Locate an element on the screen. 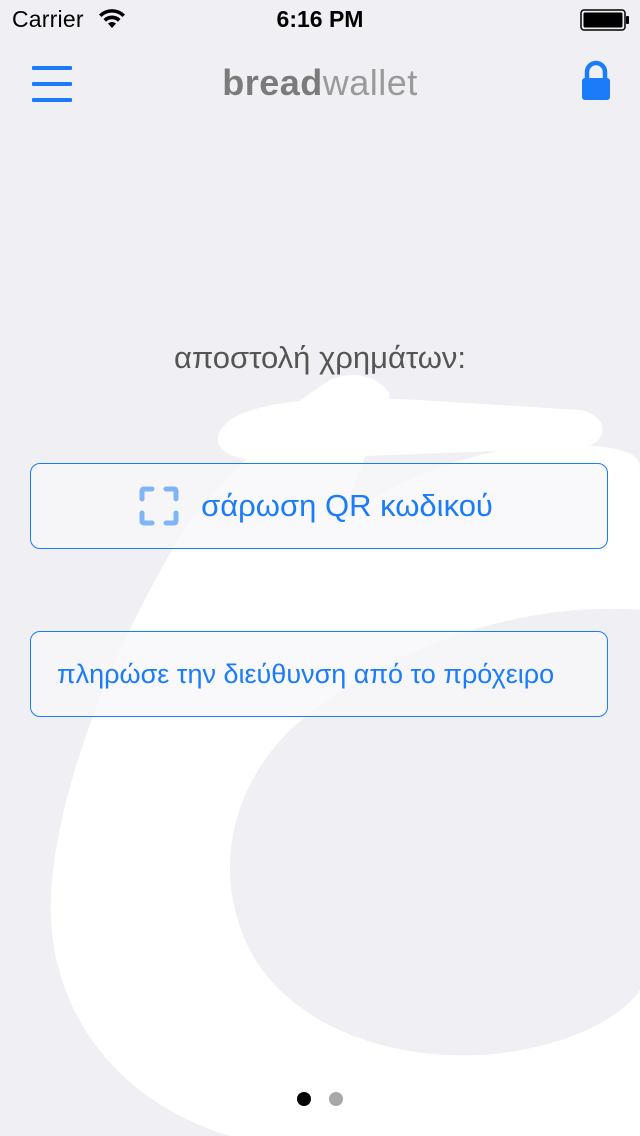 This screenshot has width=640, height=1136. battery-icon is located at coordinates (604, 20).